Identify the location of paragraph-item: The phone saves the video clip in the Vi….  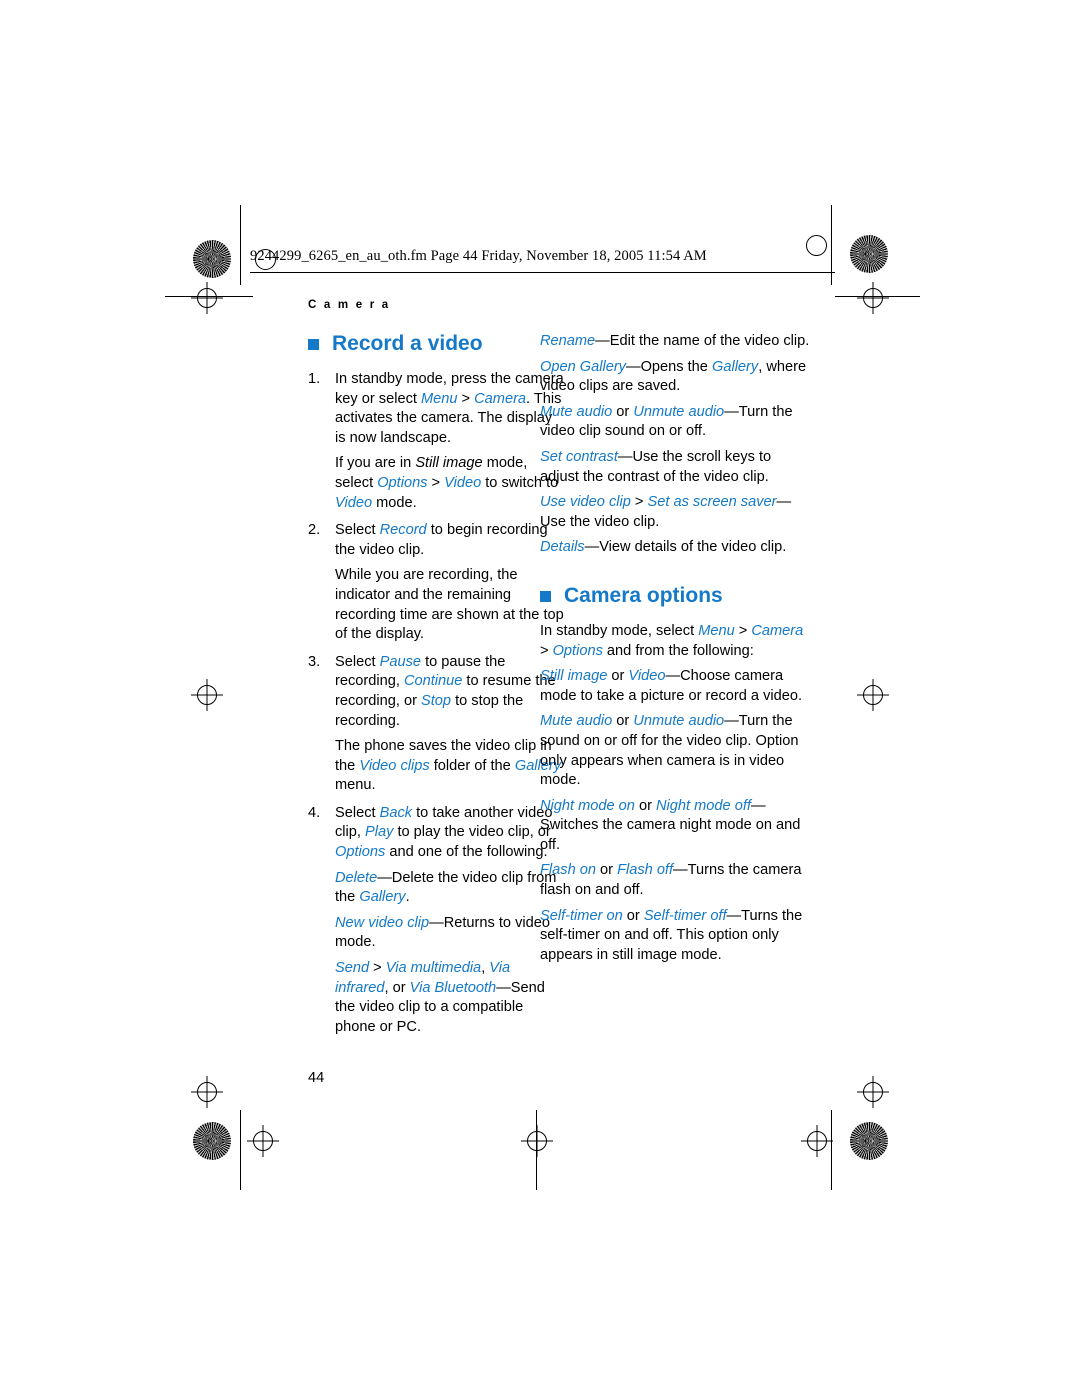
(437, 766).